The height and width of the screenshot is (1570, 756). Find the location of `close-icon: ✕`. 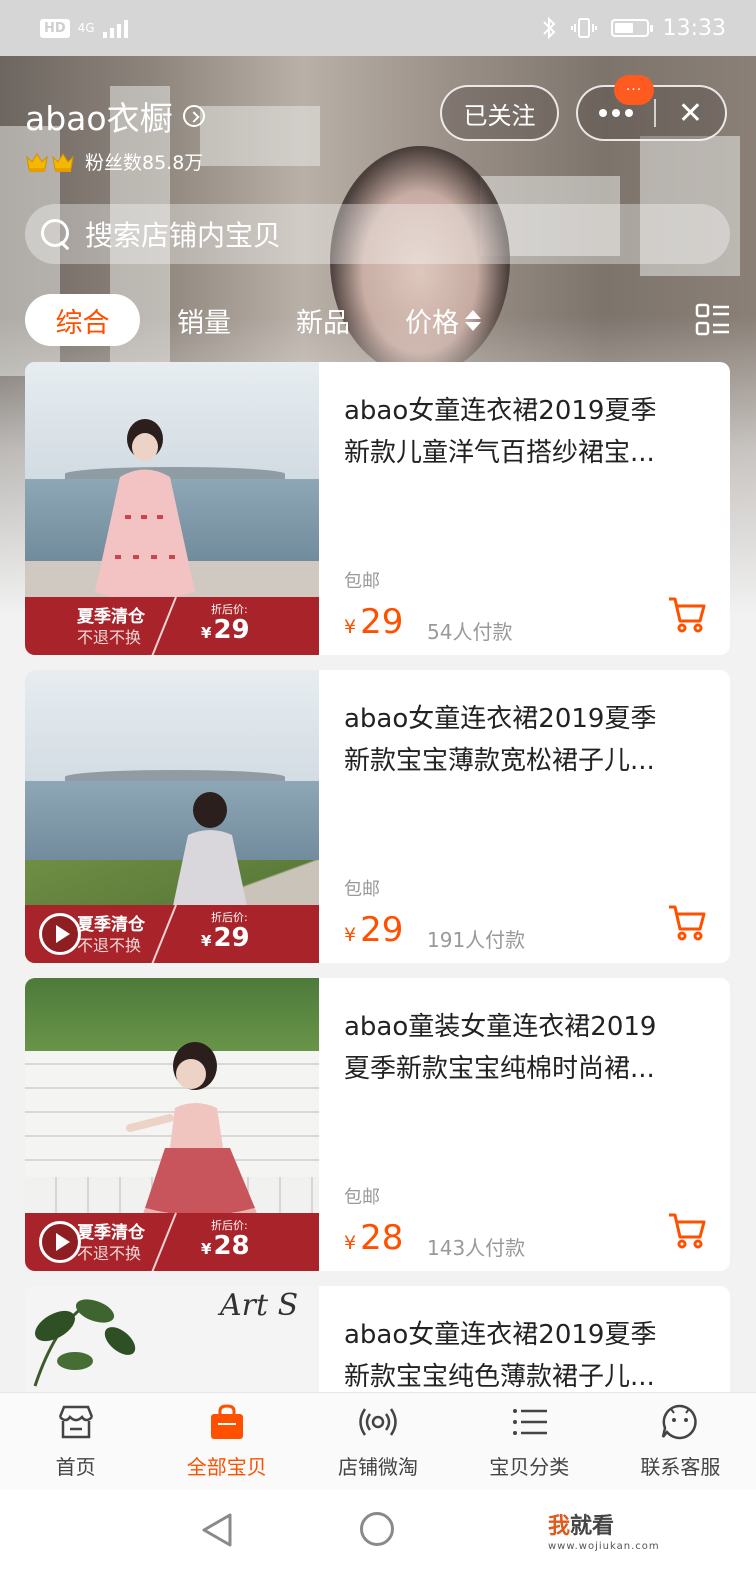

close-icon: ✕ is located at coordinates (690, 113).